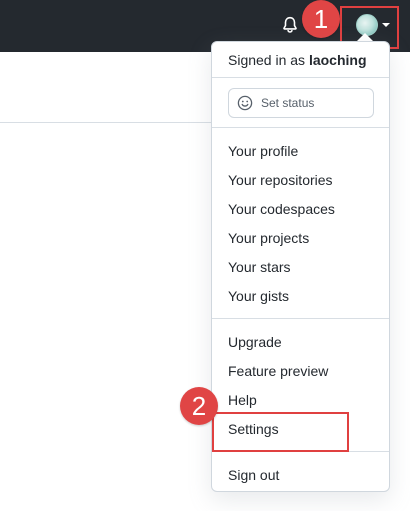  What do you see at coordinates (337, 60) in the screenshot?
I see `username: laoching` at bounding box center [337, 60].